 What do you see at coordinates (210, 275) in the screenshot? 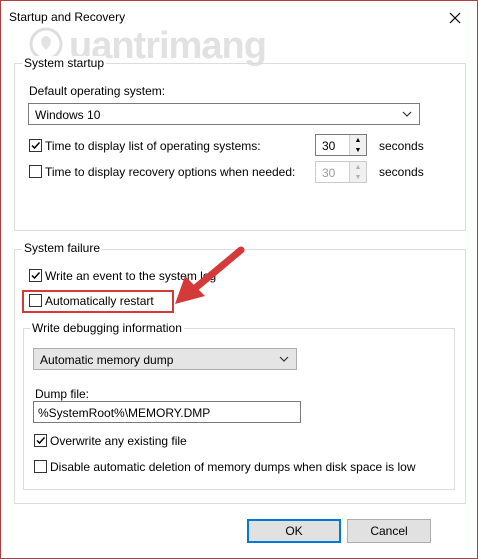
I see `annotation-arrow-icon` at bounding box center [210, 275].